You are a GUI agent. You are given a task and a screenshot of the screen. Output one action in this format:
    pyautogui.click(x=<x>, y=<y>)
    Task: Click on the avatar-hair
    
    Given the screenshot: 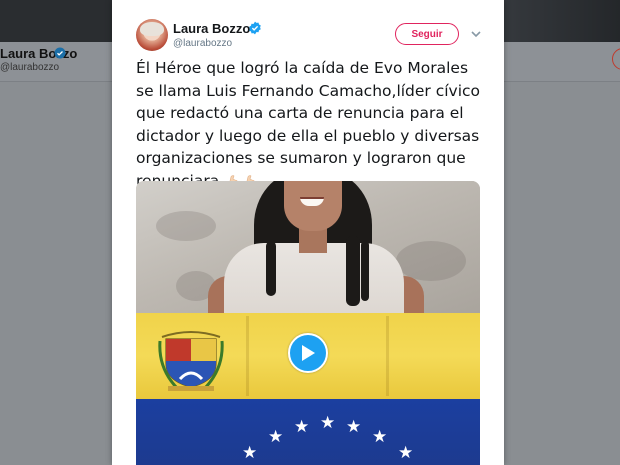 What is the action you would take?
    pyautogui.click(x=152, y=29)
    